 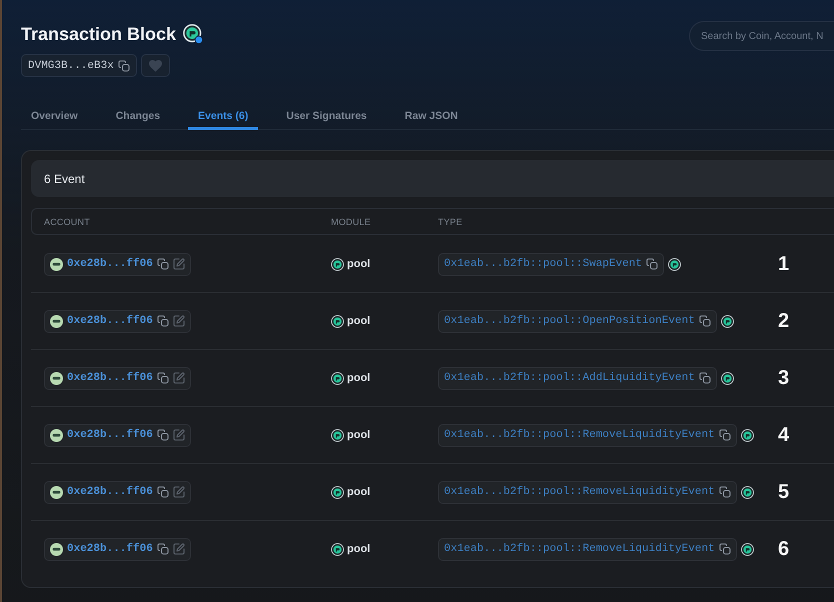 I want to click on step-number: 4, so click(x=783, y=435).